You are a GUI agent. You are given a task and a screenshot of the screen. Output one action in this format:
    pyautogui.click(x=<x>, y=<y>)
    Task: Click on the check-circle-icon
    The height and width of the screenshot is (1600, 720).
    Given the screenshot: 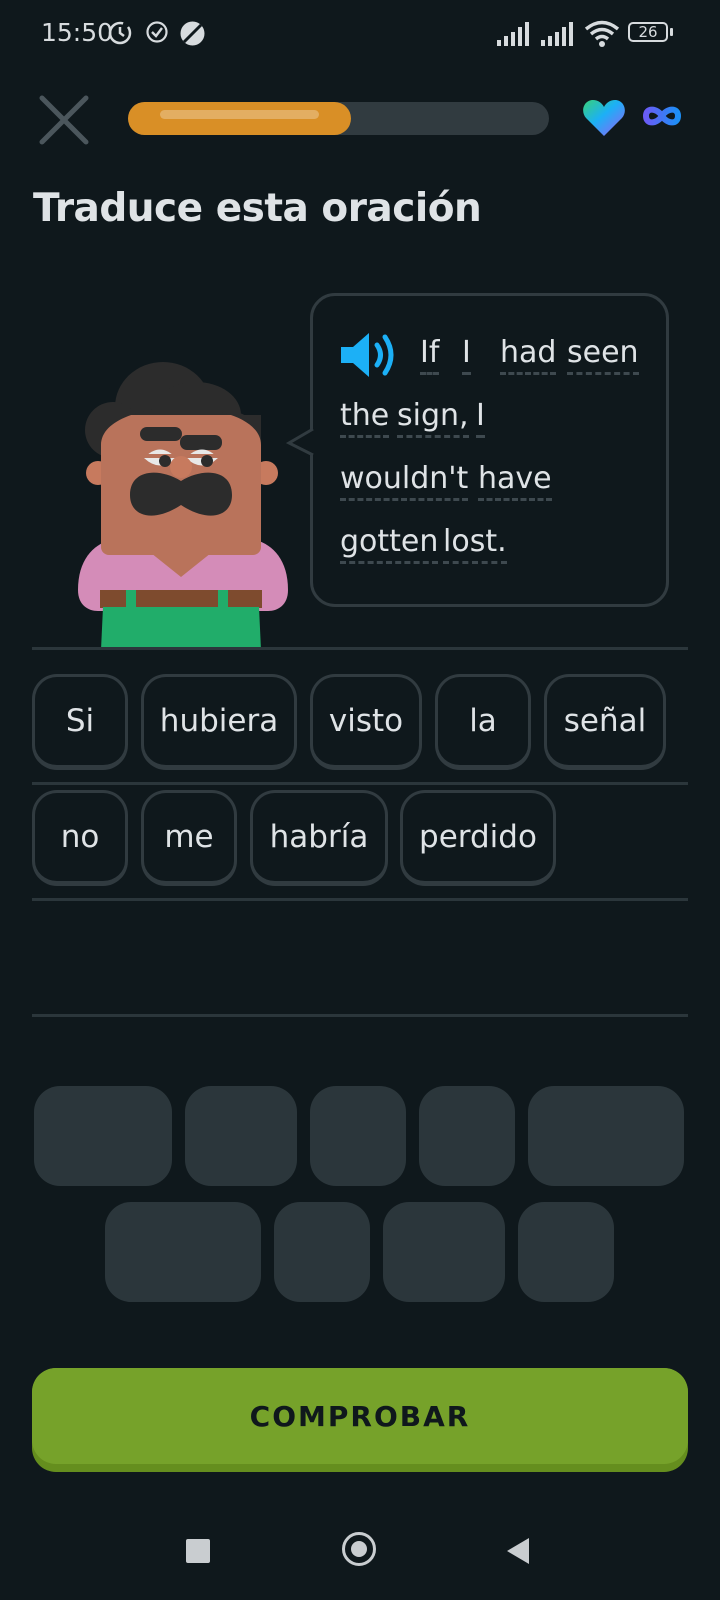 What is the action you would take?
    pyautogui.click(x=157, y=32)
    